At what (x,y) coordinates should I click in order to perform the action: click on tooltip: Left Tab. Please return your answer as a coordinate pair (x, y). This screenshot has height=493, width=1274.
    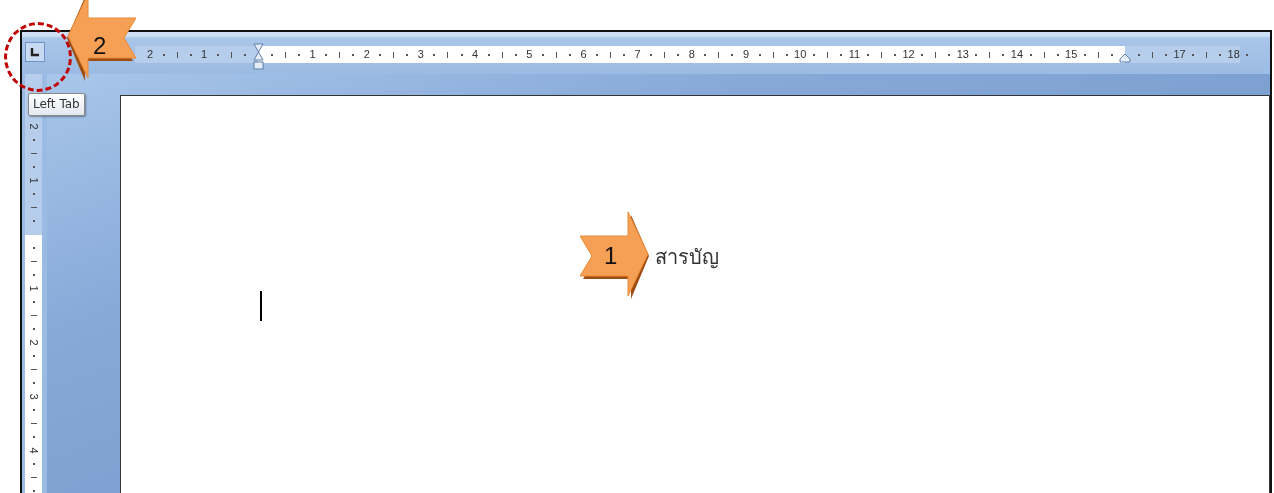
    Looking at the image, I should click on (56, 104).